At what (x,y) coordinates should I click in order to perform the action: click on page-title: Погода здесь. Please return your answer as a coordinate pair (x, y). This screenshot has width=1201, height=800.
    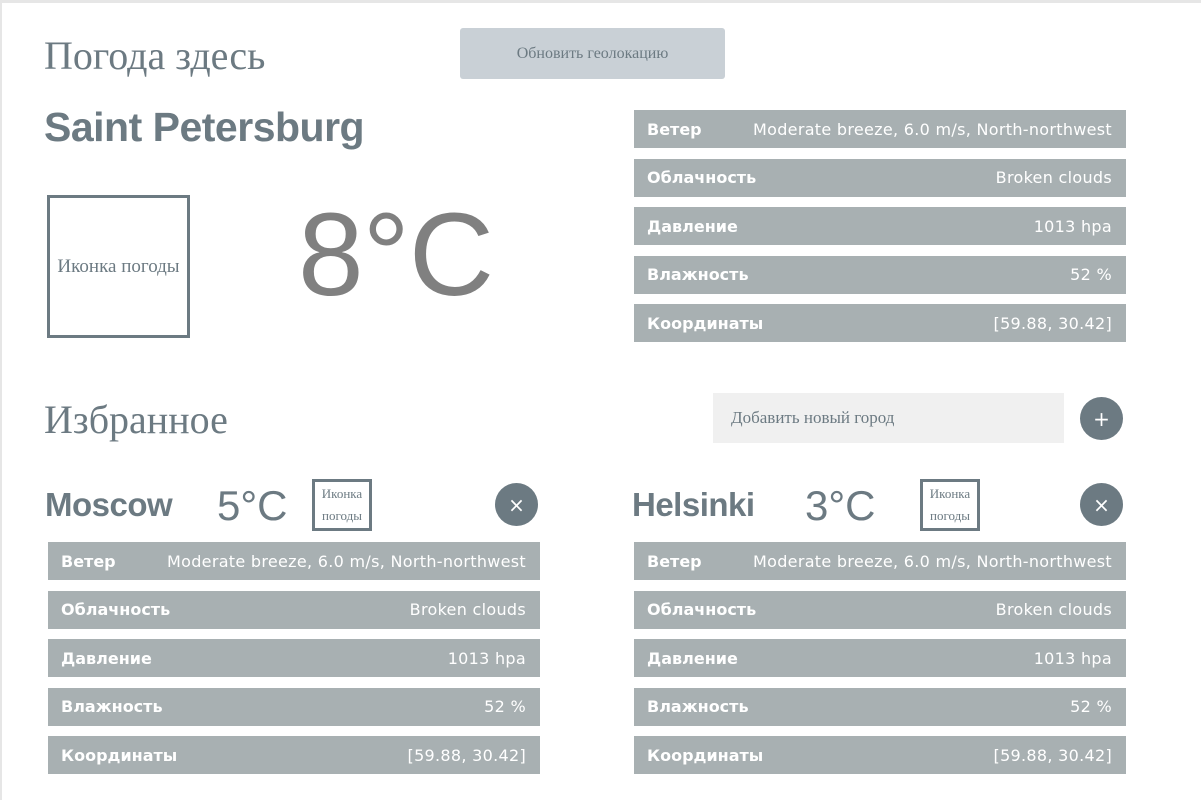
    Looking at the image, I should click on (155, 55).